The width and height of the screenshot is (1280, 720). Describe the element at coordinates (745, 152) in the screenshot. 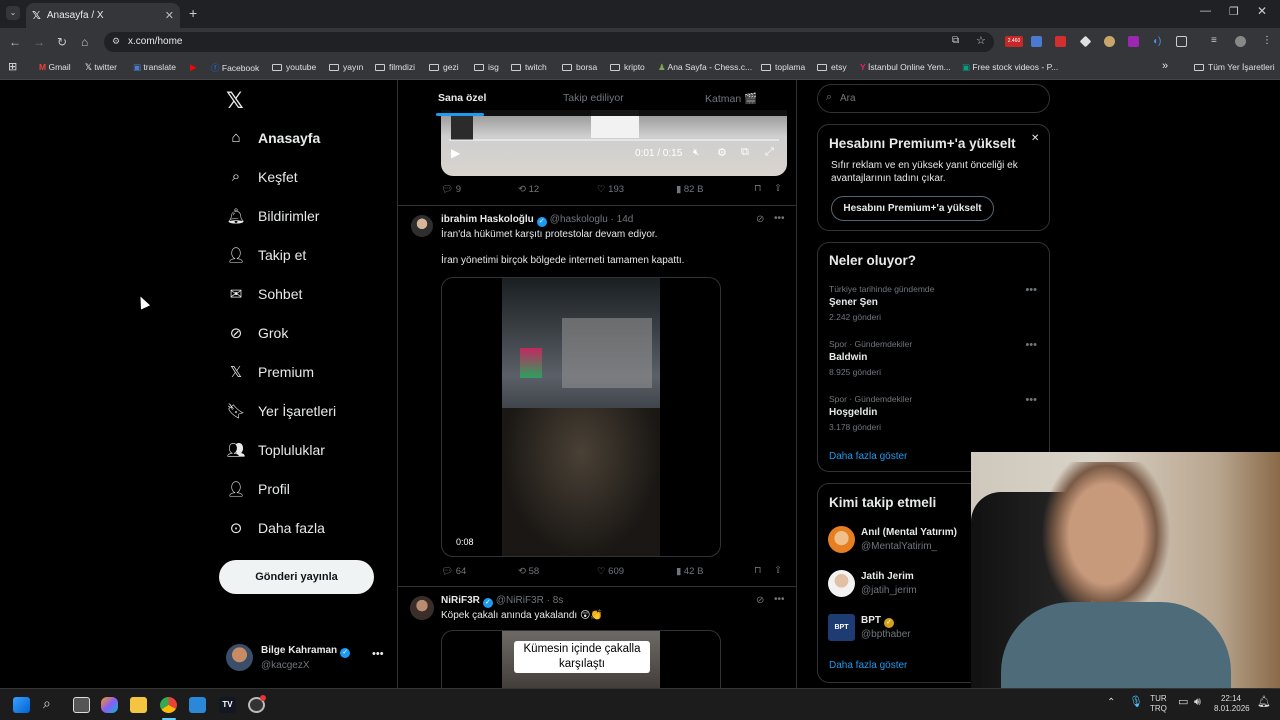

I see `pip-icon: ⧉` at that location.